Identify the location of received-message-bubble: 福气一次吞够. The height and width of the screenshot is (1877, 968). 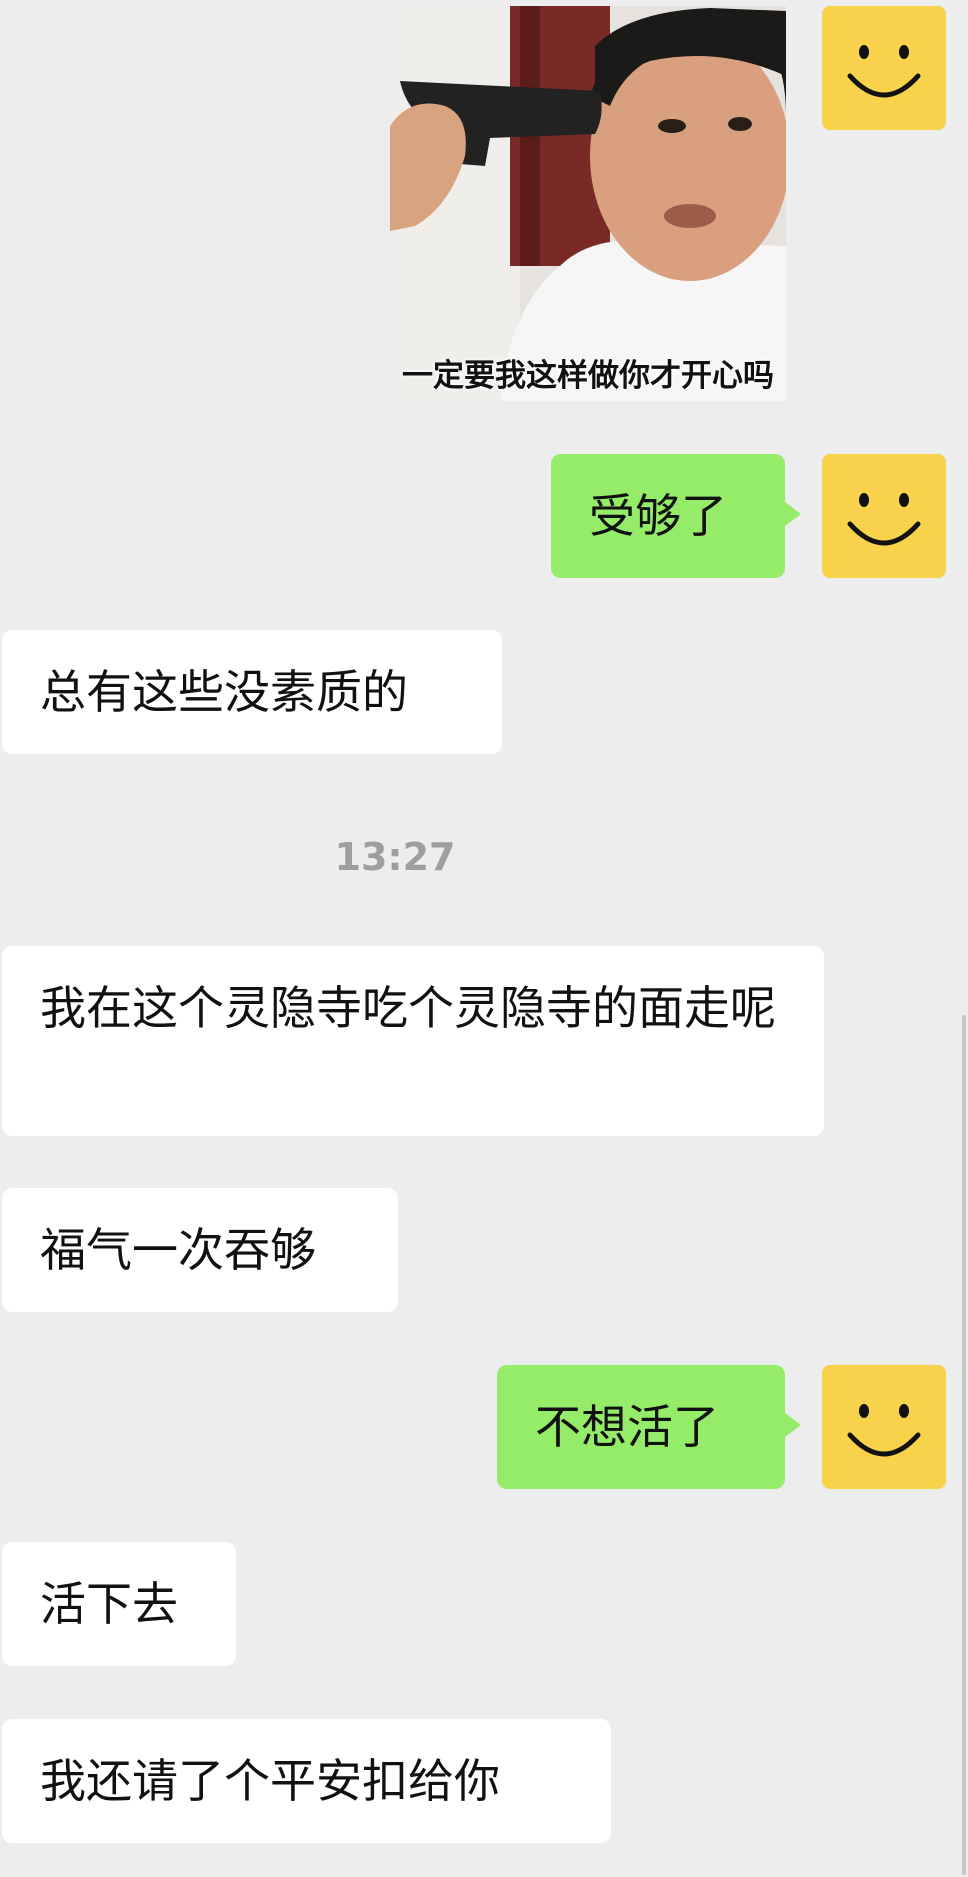
(200, 1250).